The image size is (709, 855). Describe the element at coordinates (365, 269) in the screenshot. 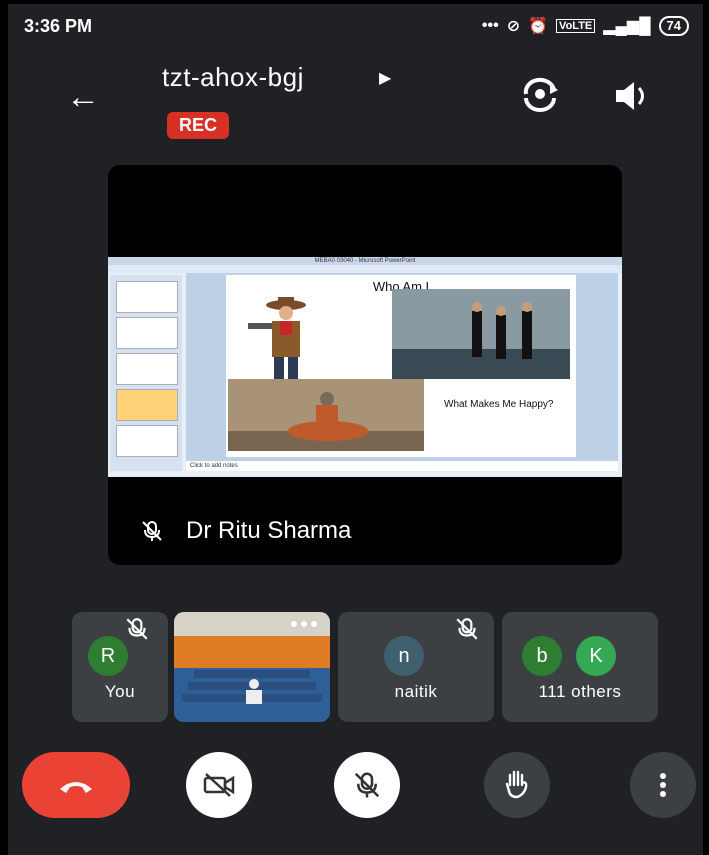

I see `ppt-ribbon` at that location.